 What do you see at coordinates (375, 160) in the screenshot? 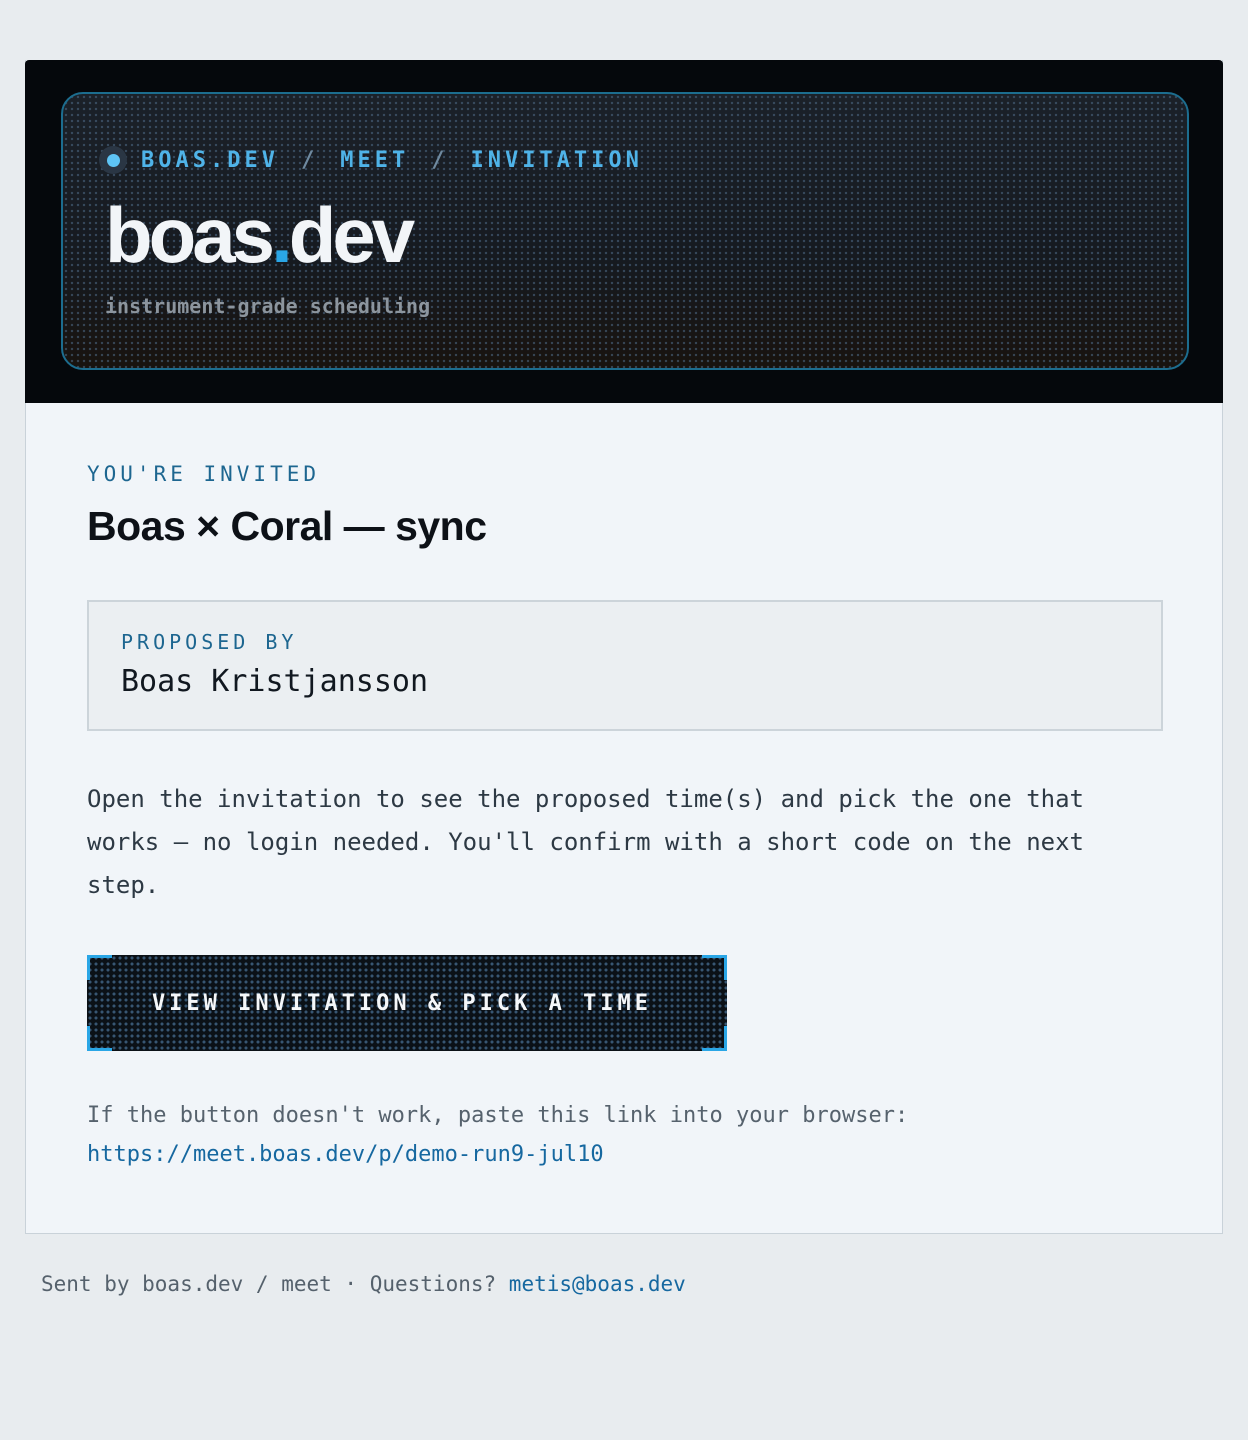
I see `breadcrumb-item-meet: MEET` at bounding box center [375, 160].